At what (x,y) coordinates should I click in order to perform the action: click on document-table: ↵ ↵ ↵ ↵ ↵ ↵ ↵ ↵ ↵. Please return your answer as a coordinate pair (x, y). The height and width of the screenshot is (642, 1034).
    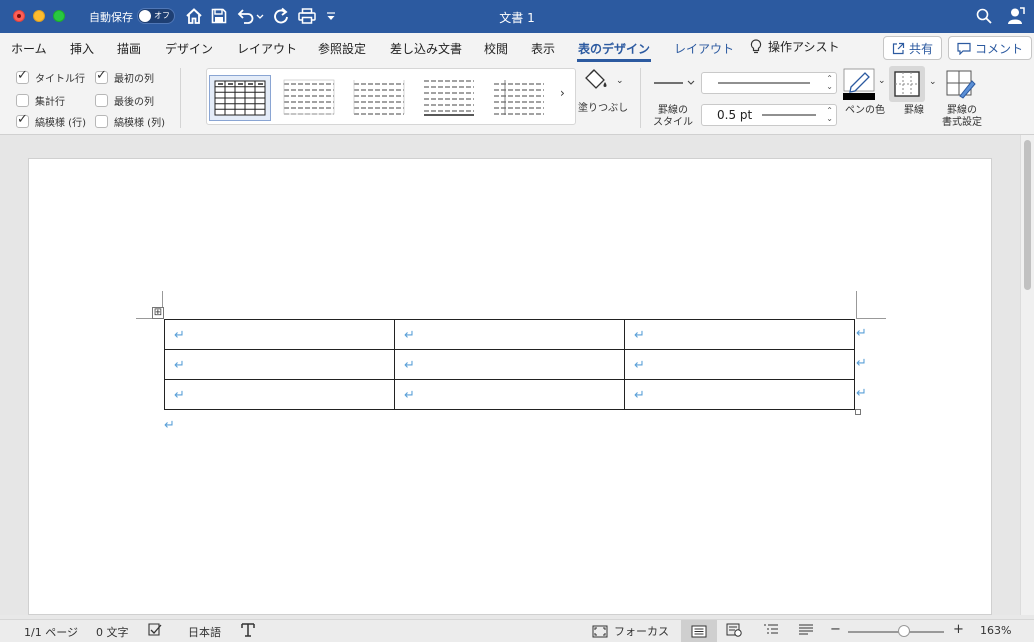
    Looking at the image, I should click on (509, 364).